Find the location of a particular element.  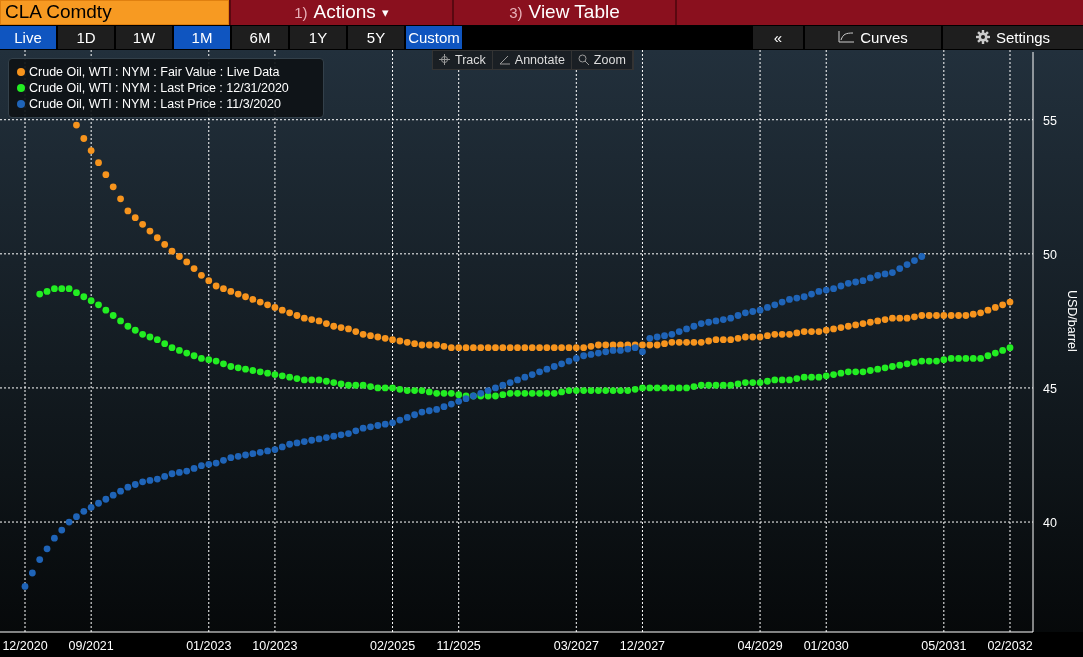

chart-tool-button: Zoom is located at coordinates (602, 59).